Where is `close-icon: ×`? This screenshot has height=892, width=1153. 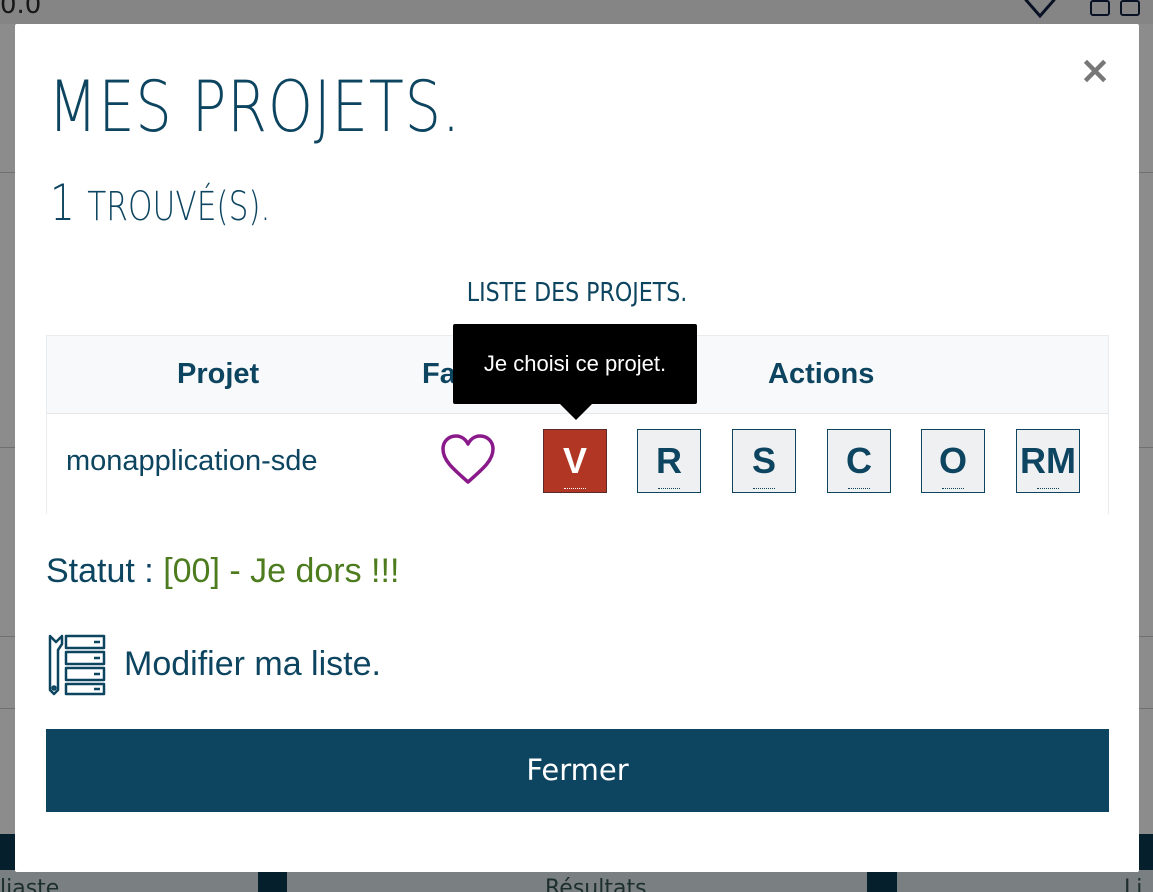 close-icon: × is located at coordinates (1095, 70).